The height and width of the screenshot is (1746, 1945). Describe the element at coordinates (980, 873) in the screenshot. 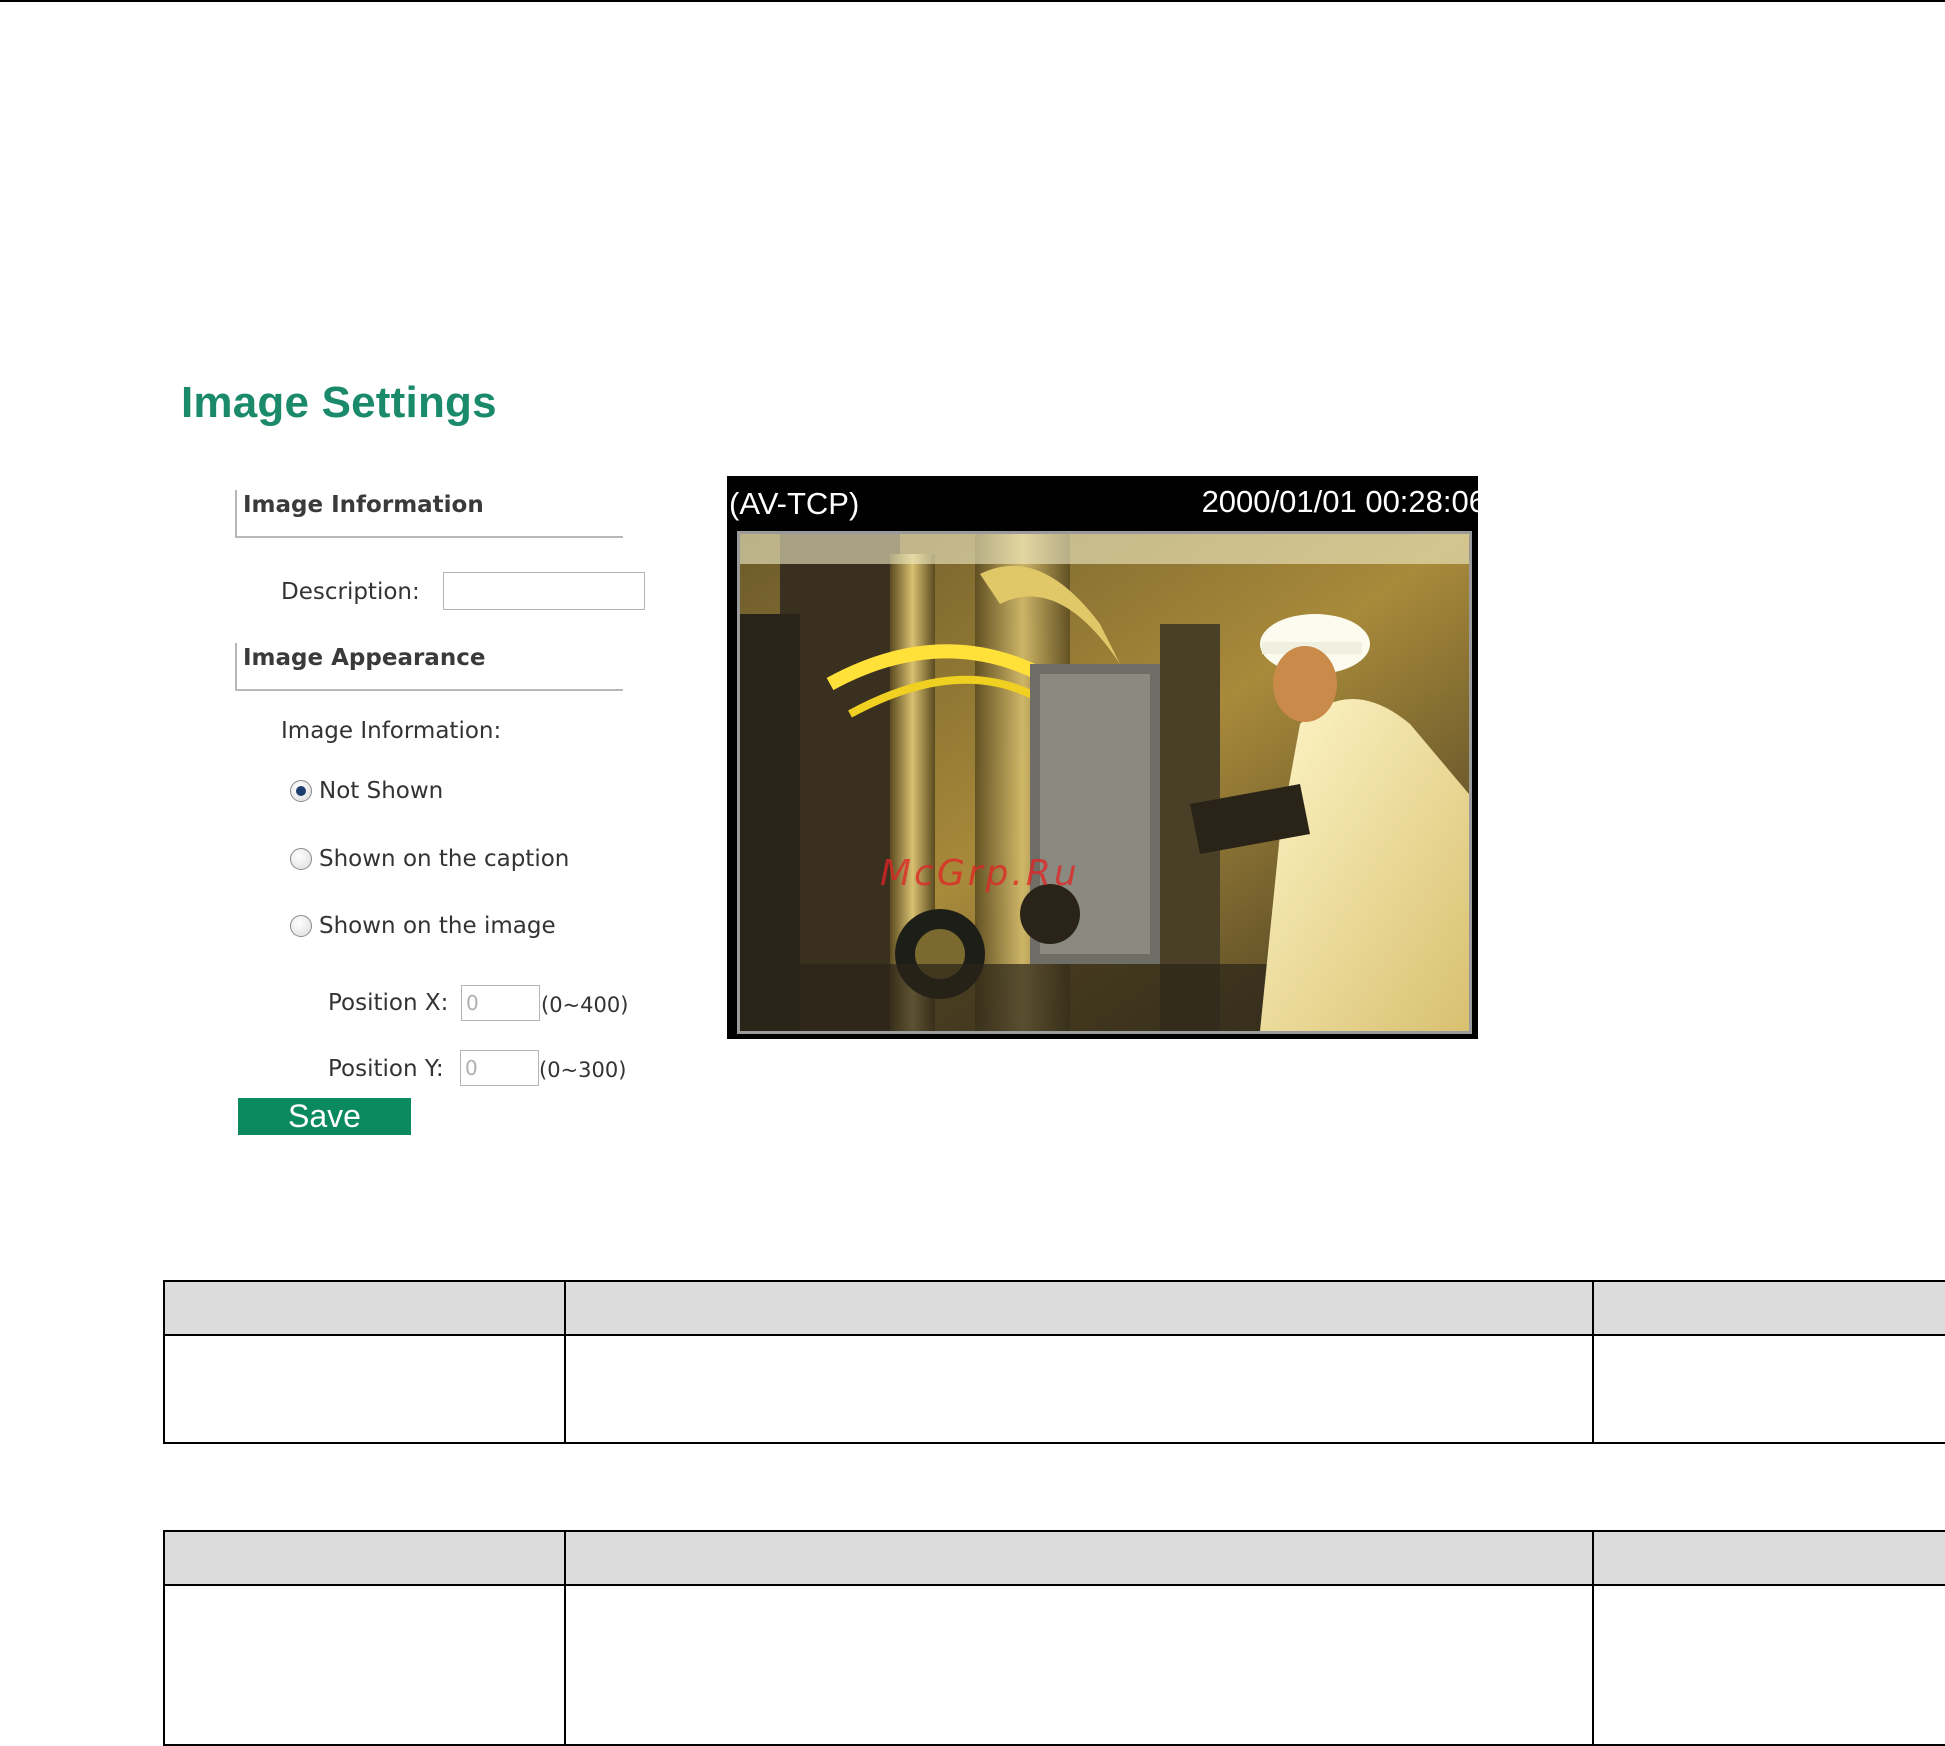

I see `watermark: McGrp.Ru` at that location.